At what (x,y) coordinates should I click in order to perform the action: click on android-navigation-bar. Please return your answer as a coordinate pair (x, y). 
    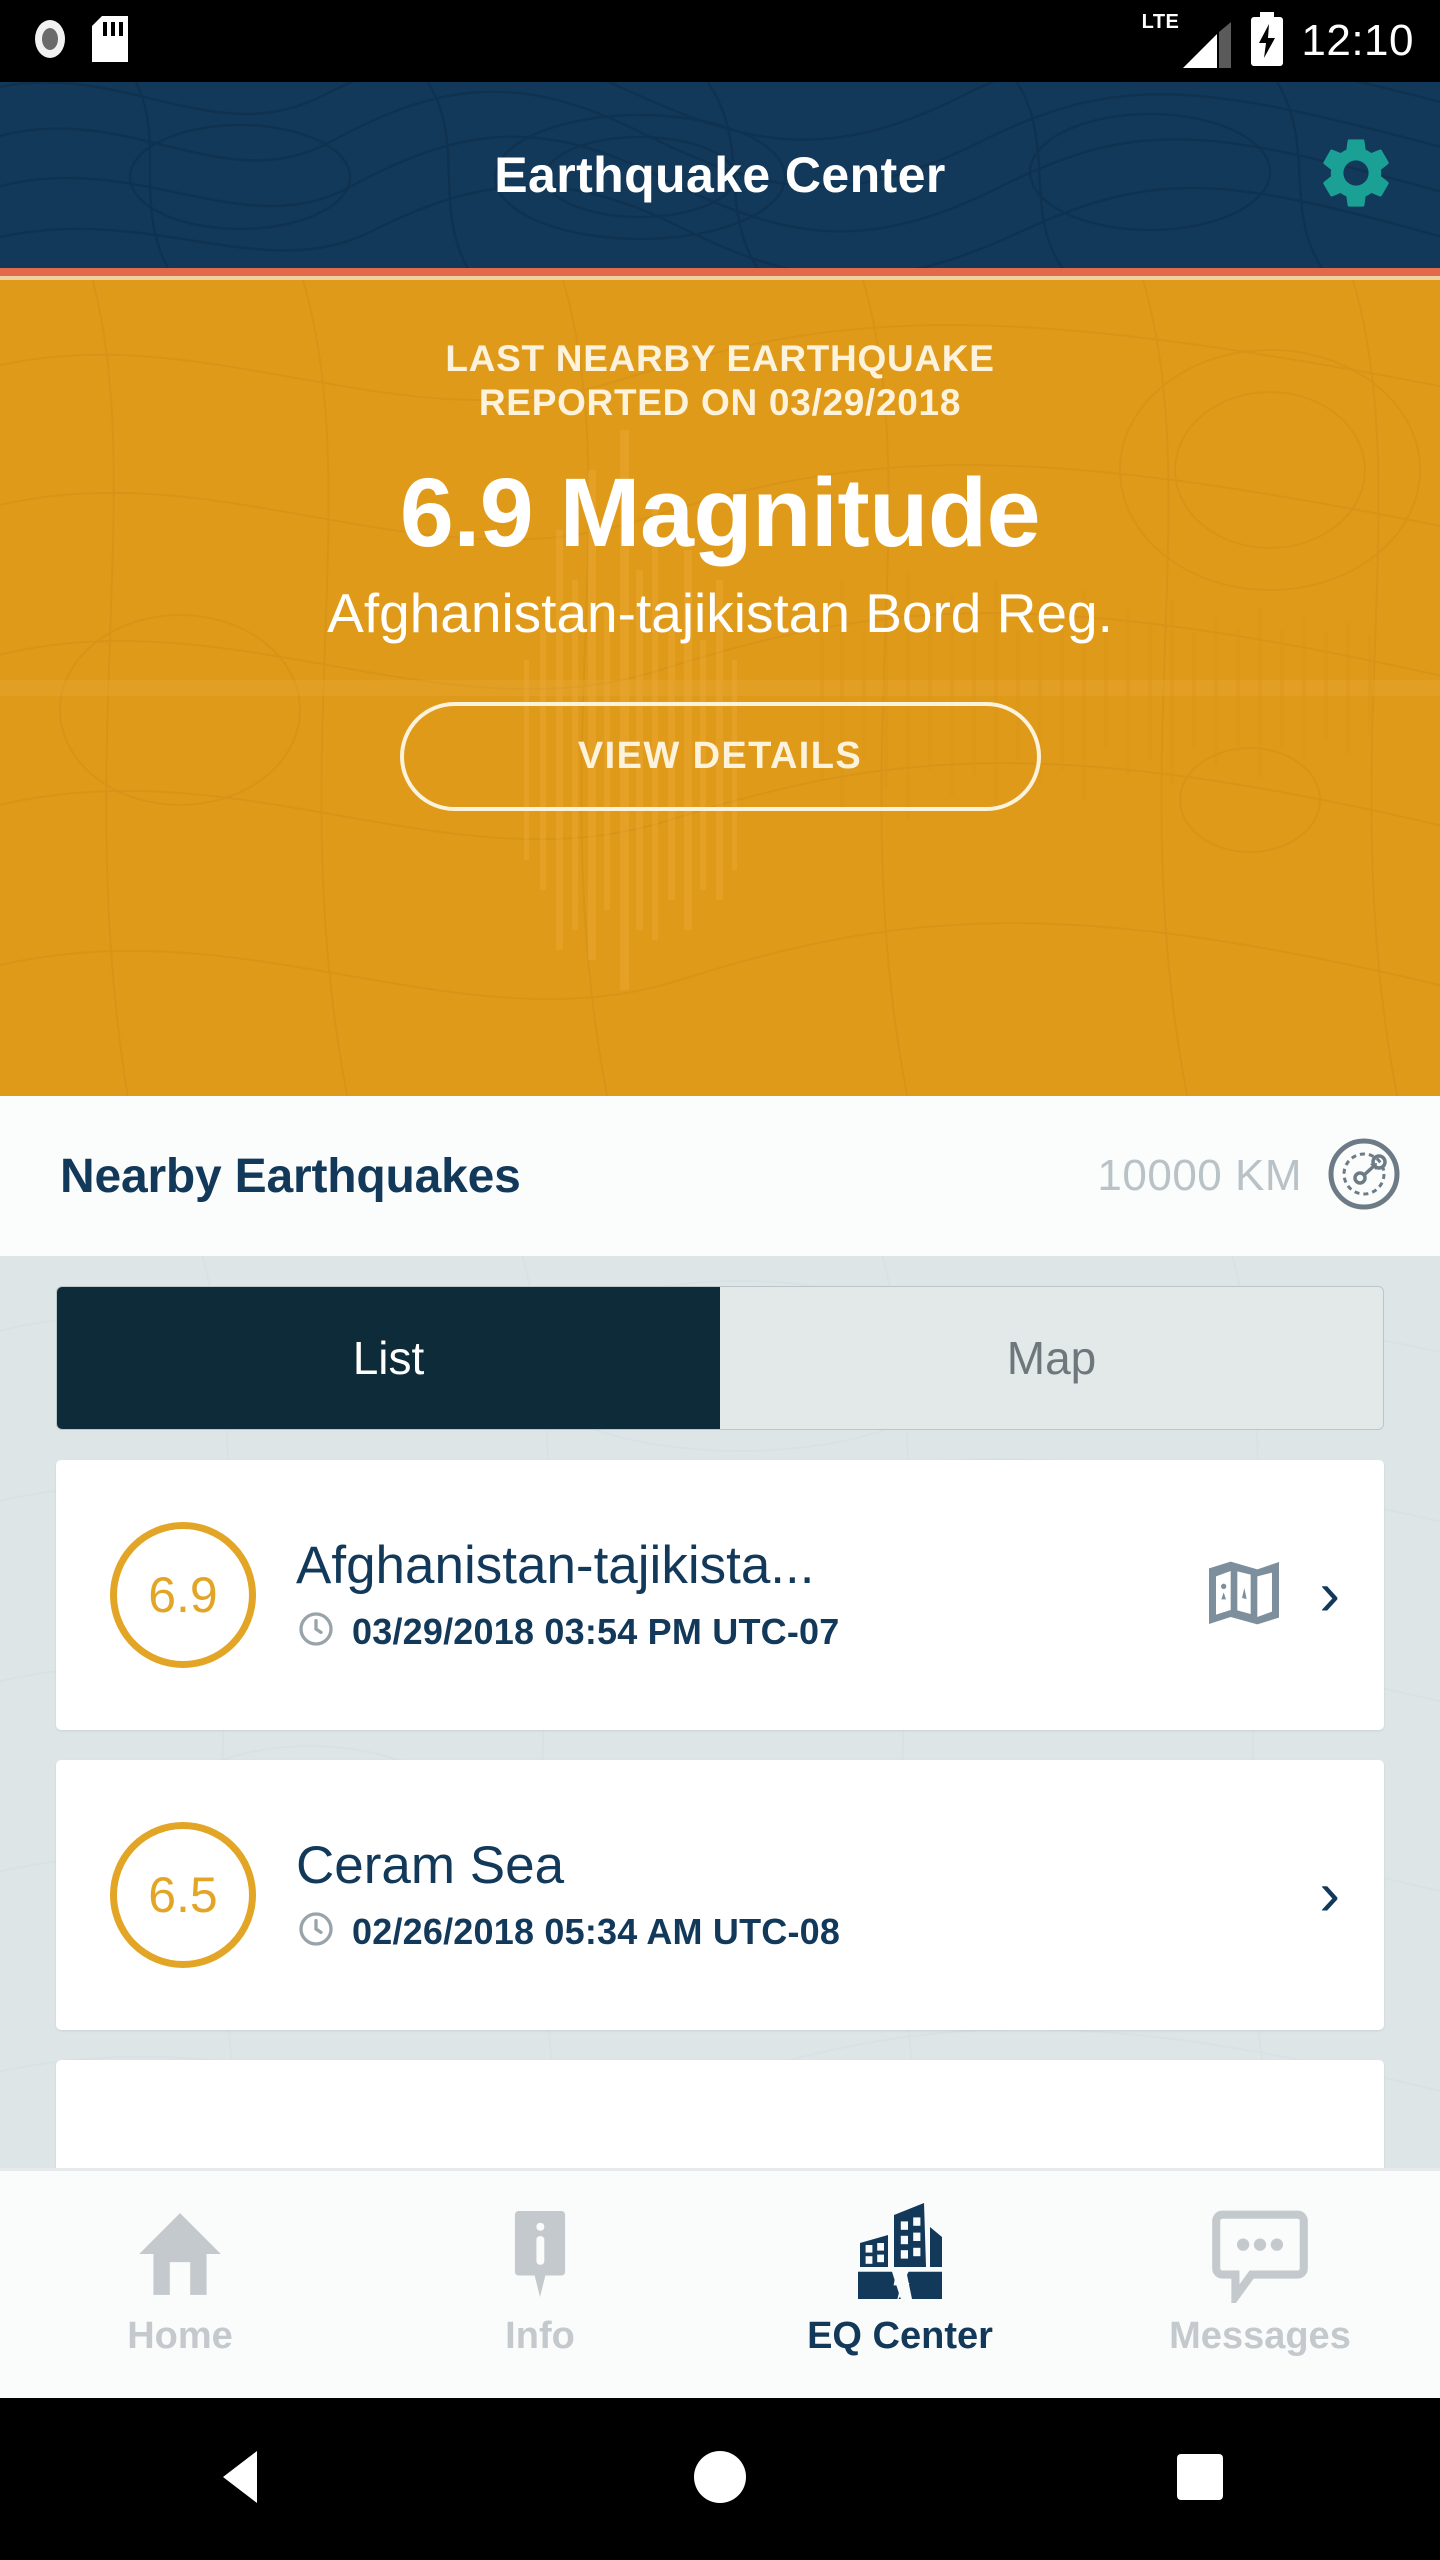
    Looking at the image, I should click on (720, 2479).